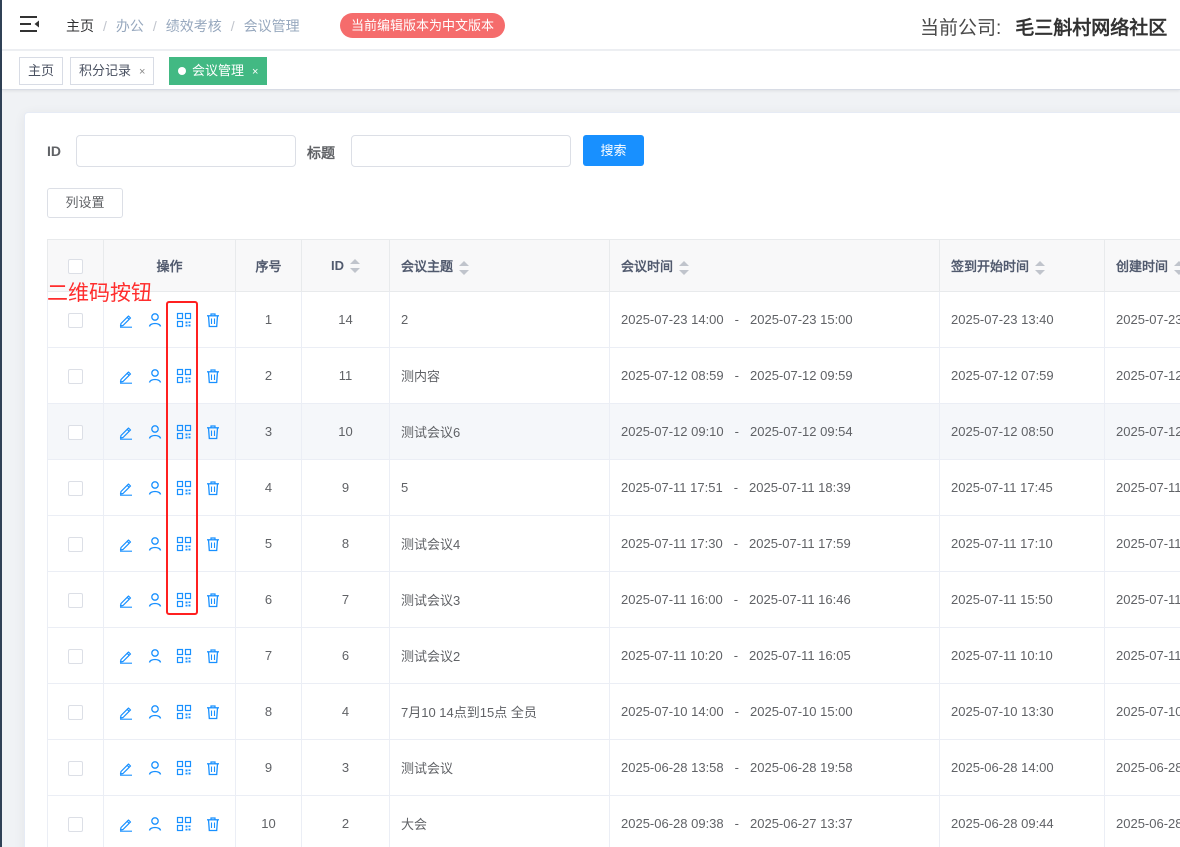  Describe the element at coordinates (130, 26) in the screenshot. I see `breadcrumb-office: 办公` at that location.